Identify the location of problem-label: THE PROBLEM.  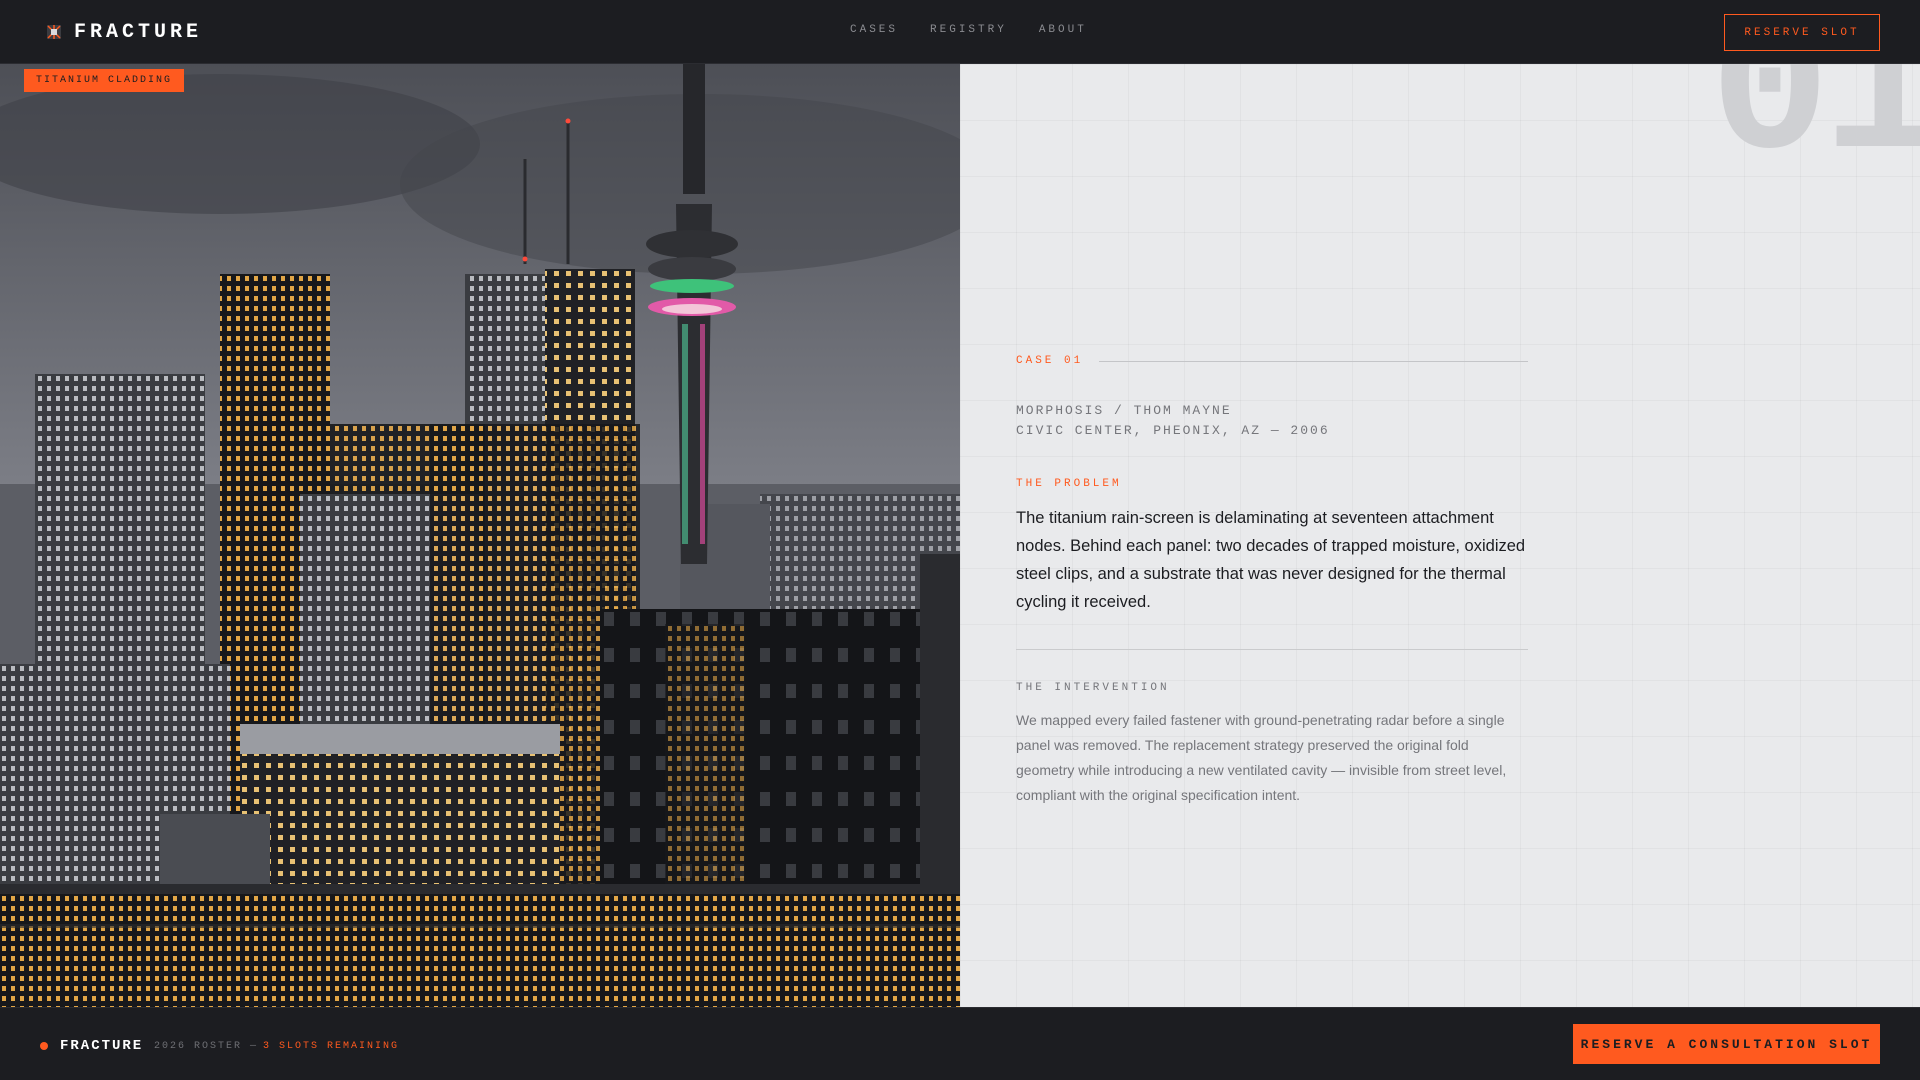
(1069, 484).